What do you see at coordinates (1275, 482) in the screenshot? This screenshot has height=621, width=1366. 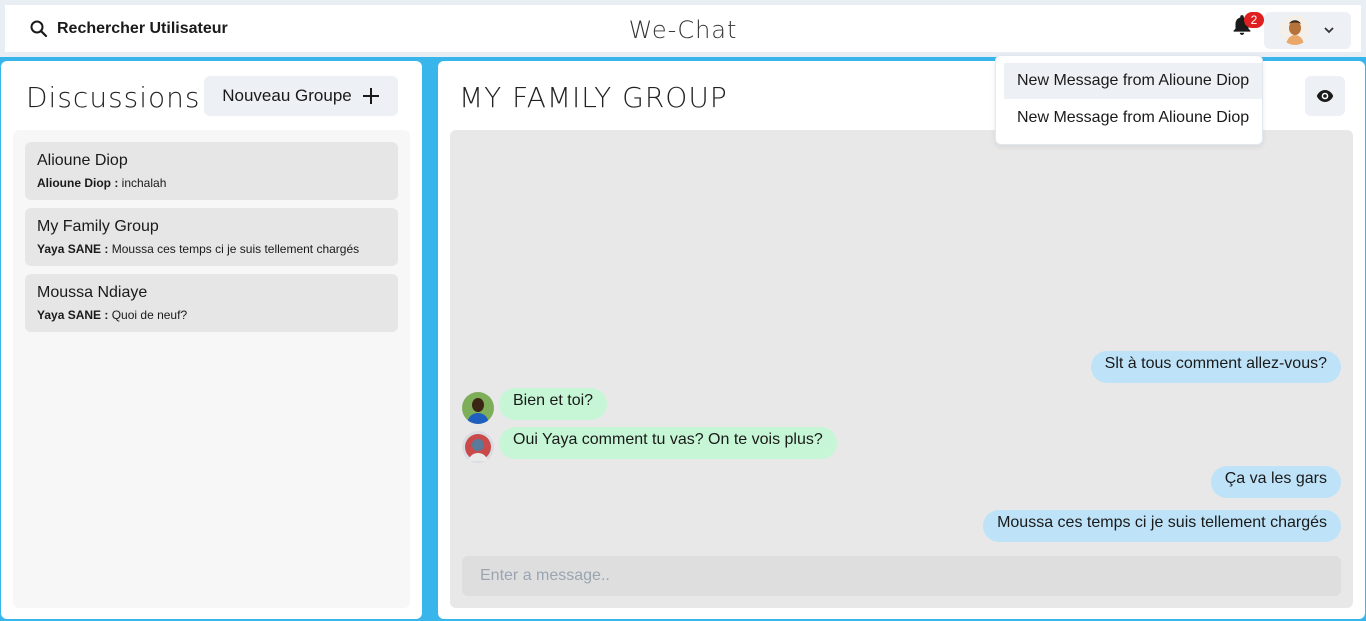 I see `message-bubble-outgoing: Ça va les gars` at bounding box center [1275, 482].